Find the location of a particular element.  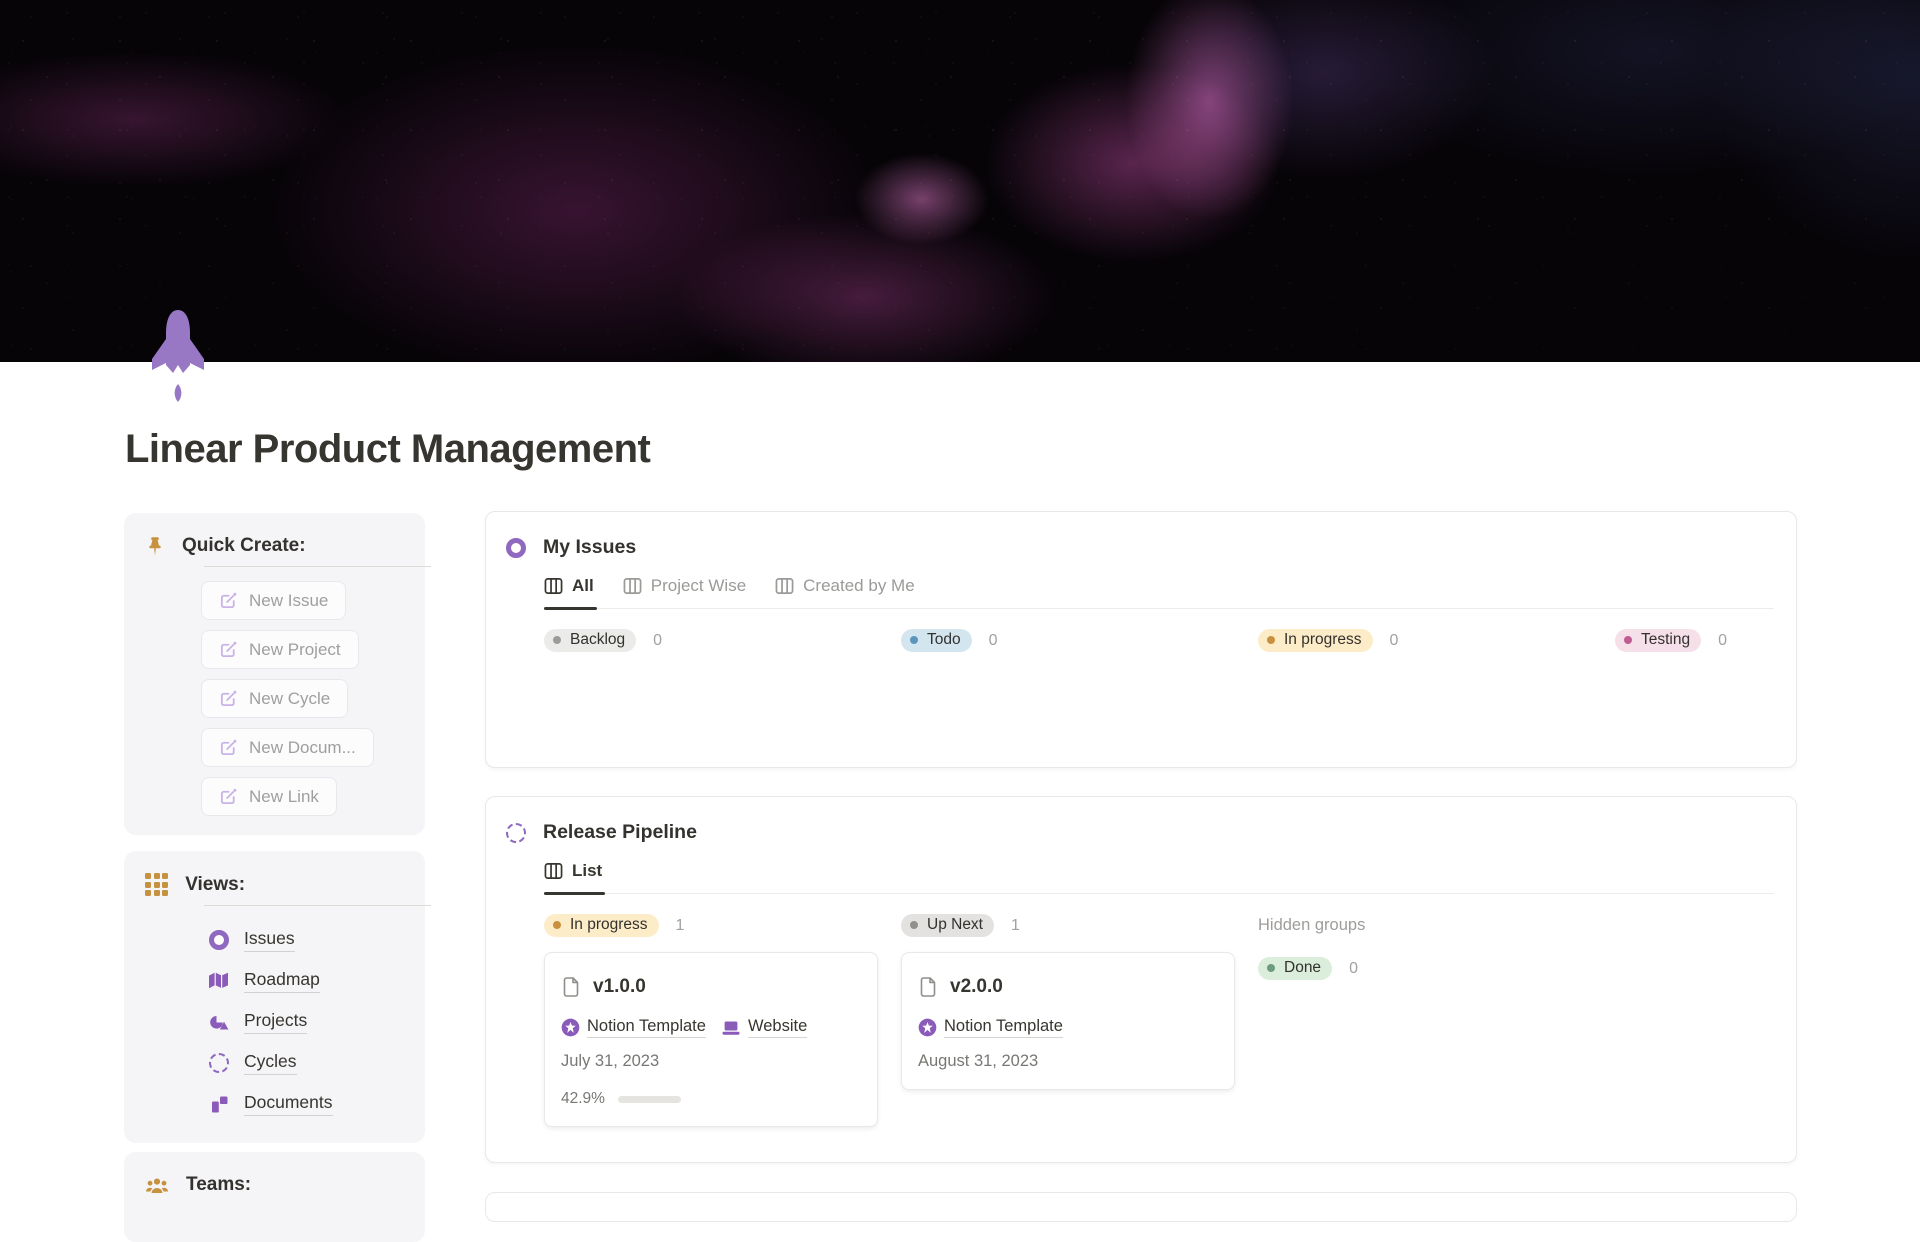

tab-list: List is located at coordinates (575, 878).